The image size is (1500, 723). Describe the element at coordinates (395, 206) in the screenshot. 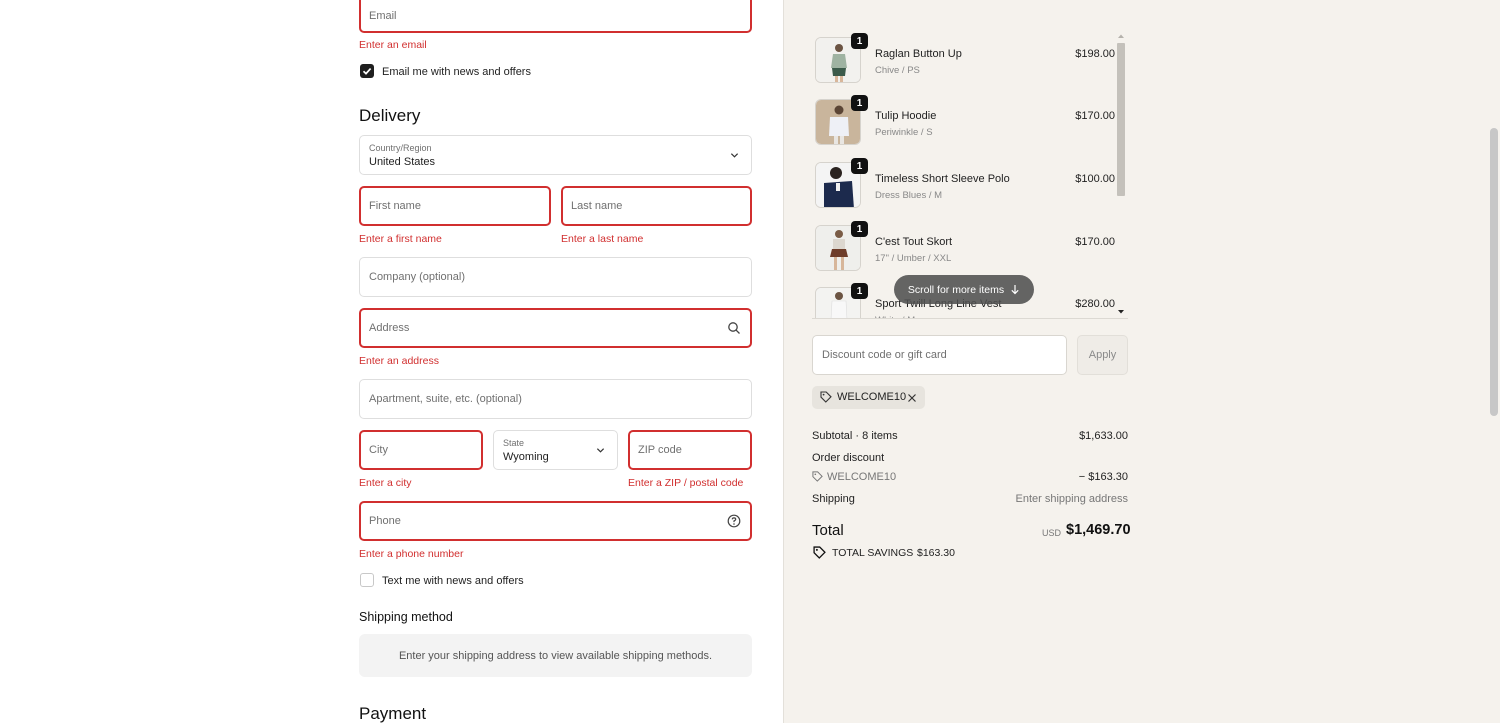

I see `first-name-placeholder: First name` at that location.